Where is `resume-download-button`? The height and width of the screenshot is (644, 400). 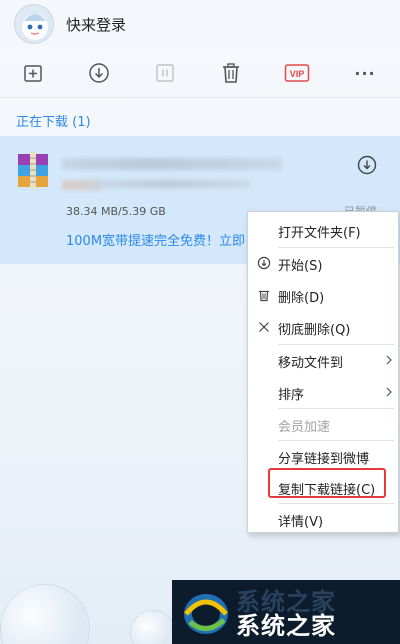
resume-download-button is located at coordinates (367, 165).